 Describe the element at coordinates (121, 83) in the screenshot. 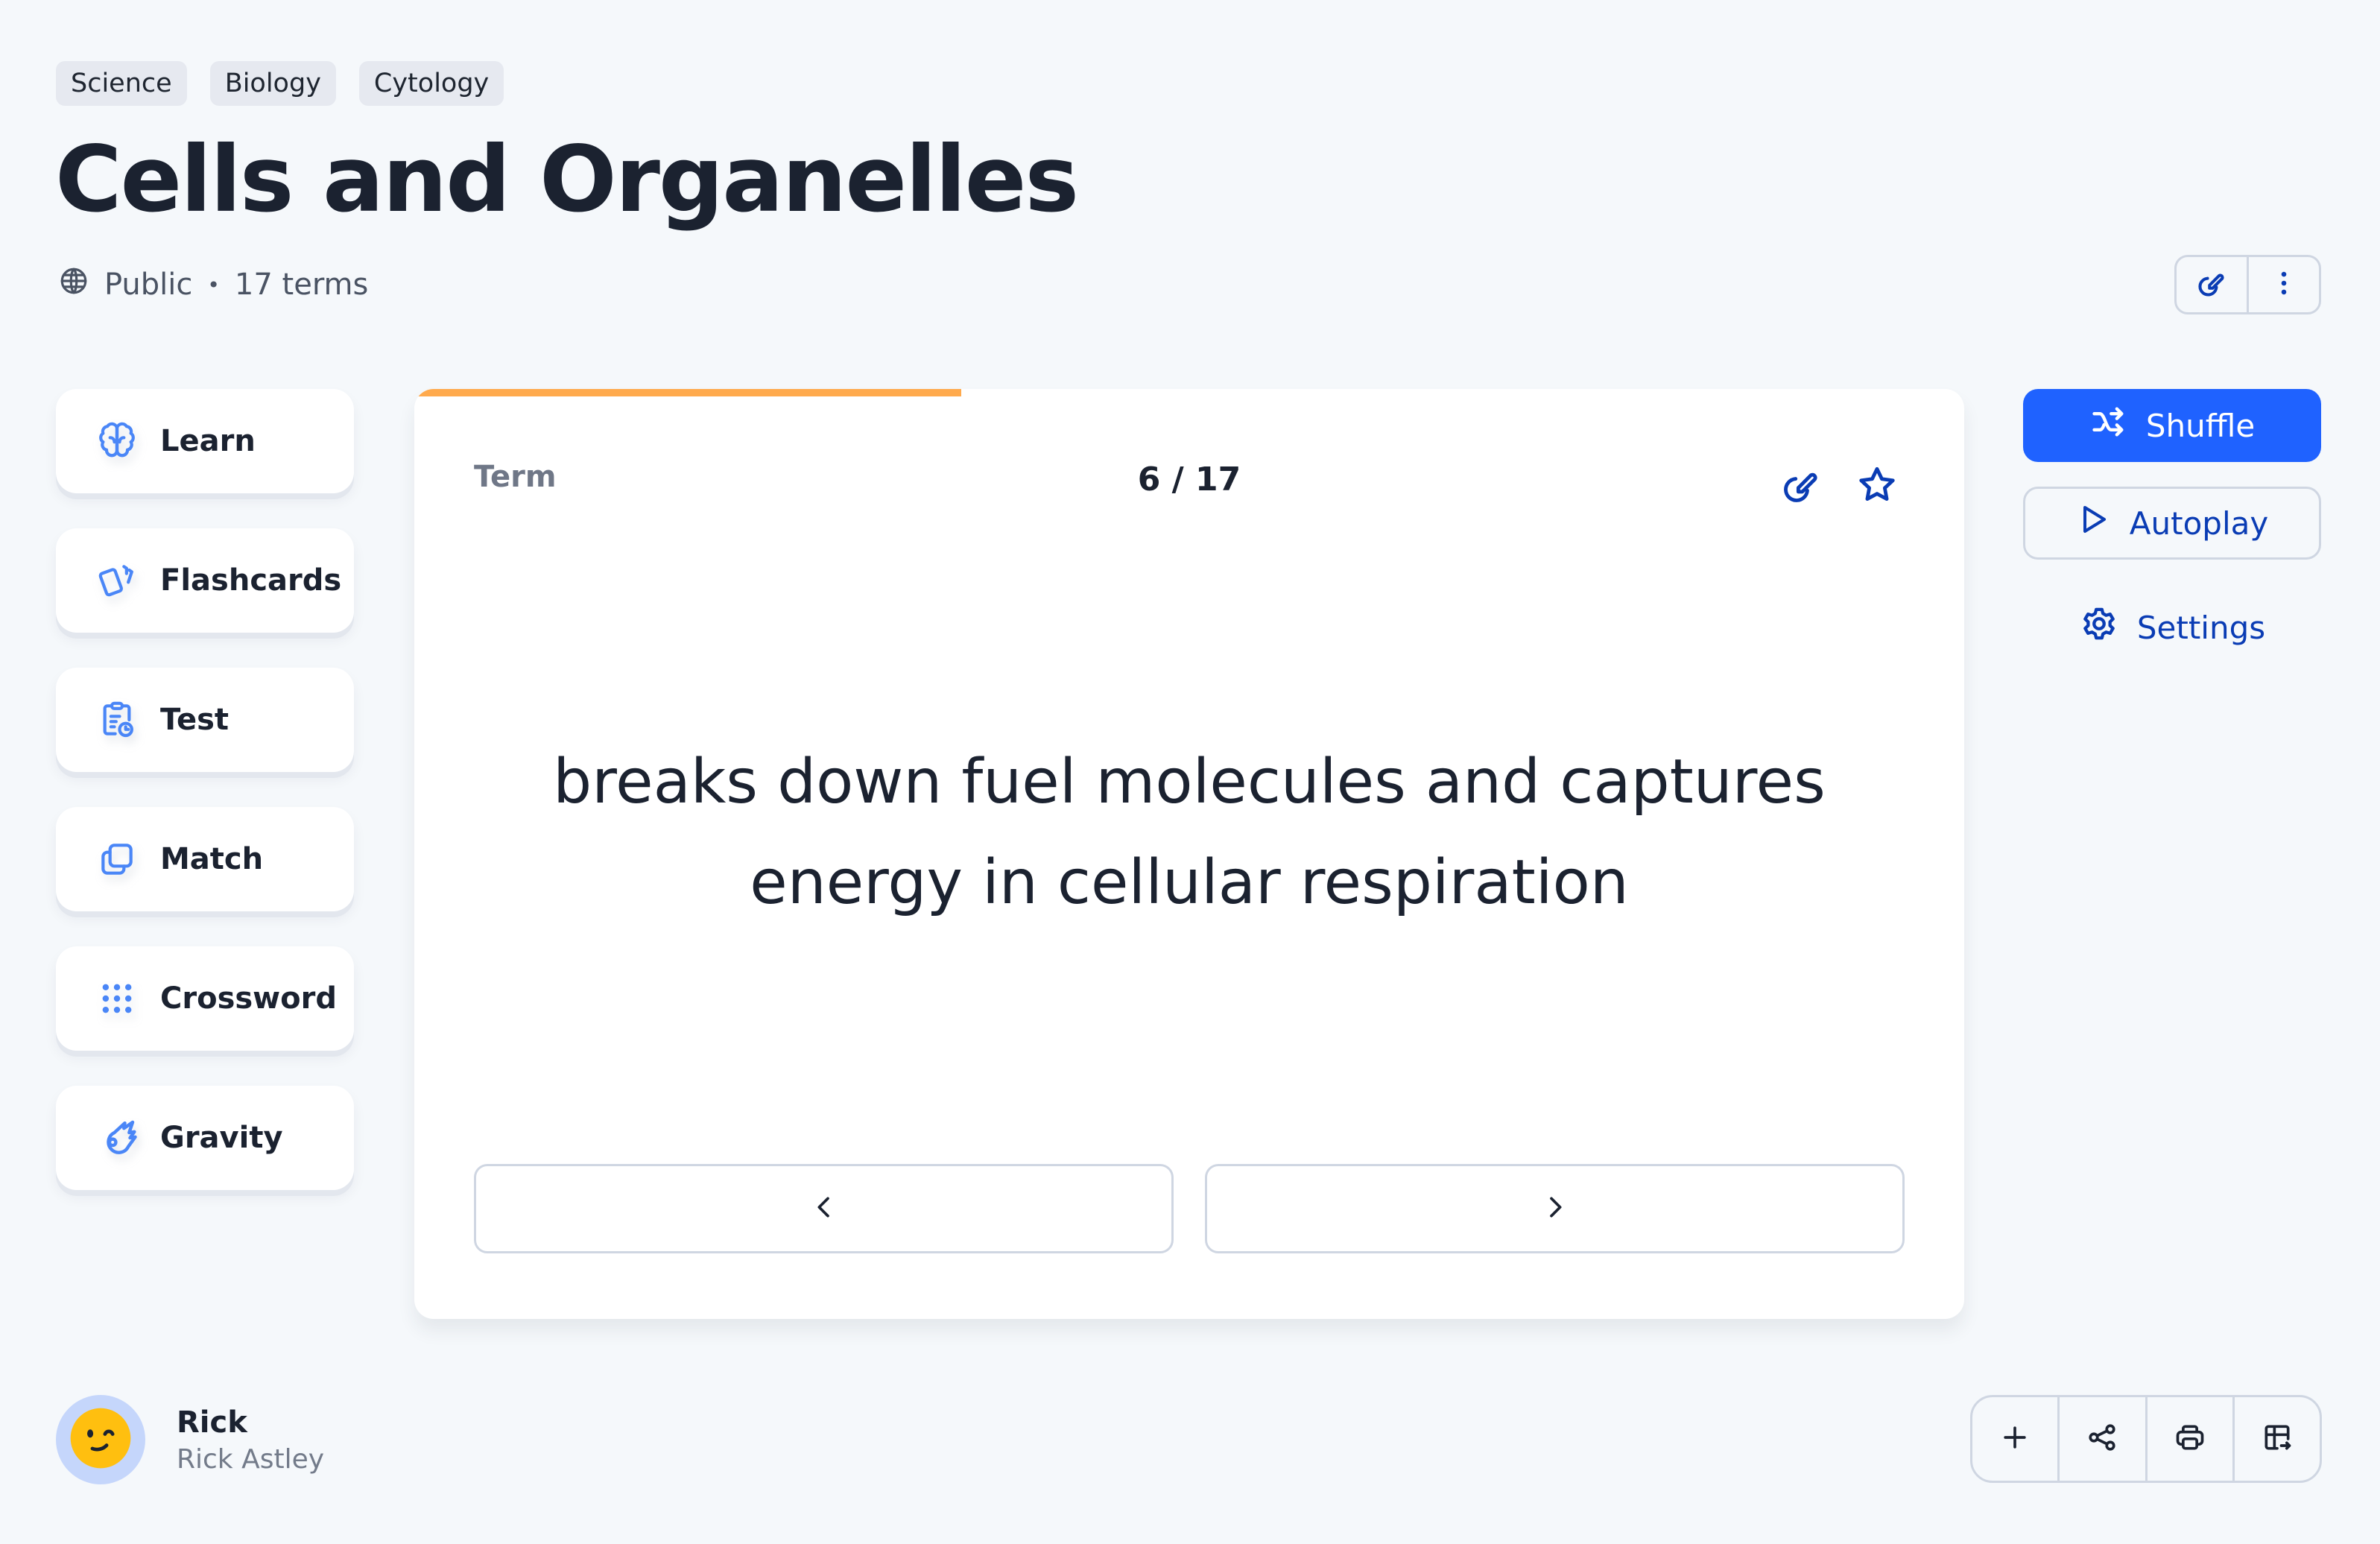

I see `tag-science: Science` at that location.